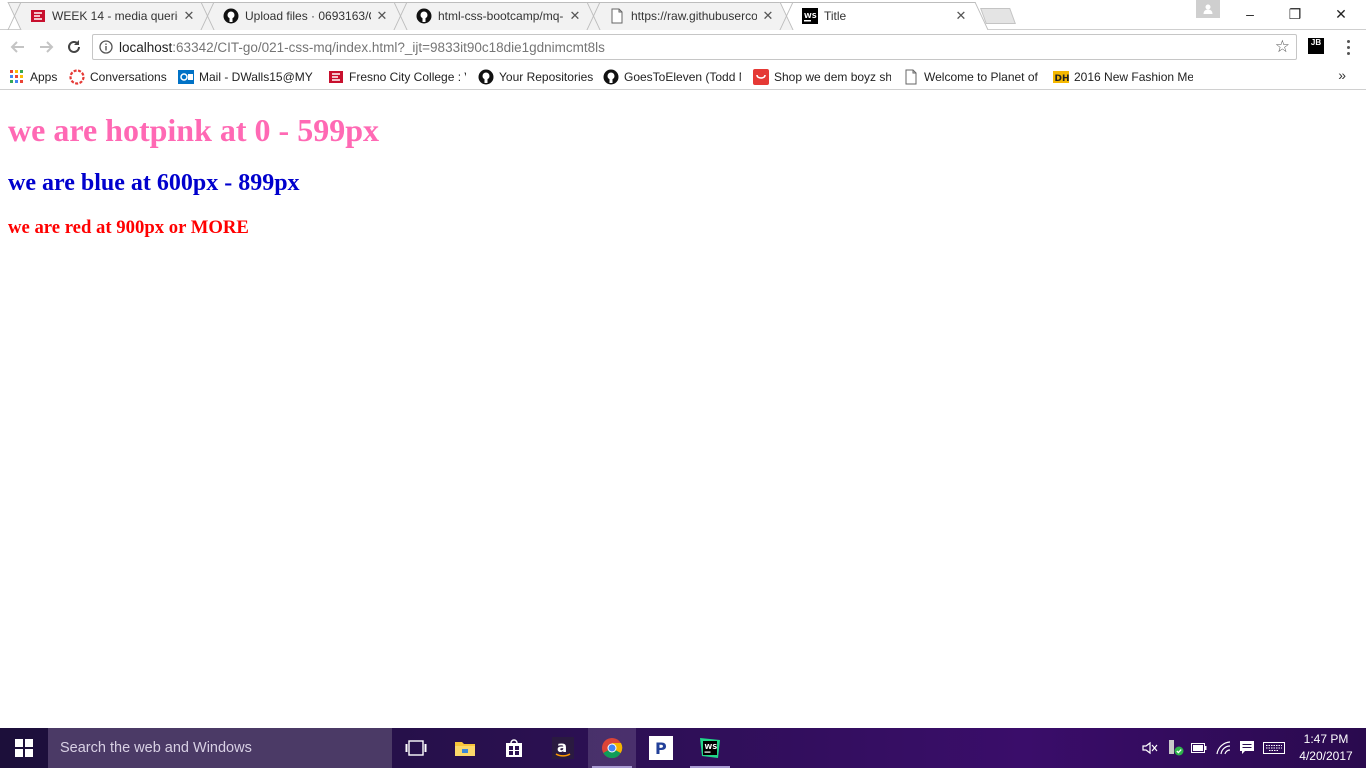  Describe the element at coordinates (1175, 748) in the screenshot. I see `security-icon` at that location.